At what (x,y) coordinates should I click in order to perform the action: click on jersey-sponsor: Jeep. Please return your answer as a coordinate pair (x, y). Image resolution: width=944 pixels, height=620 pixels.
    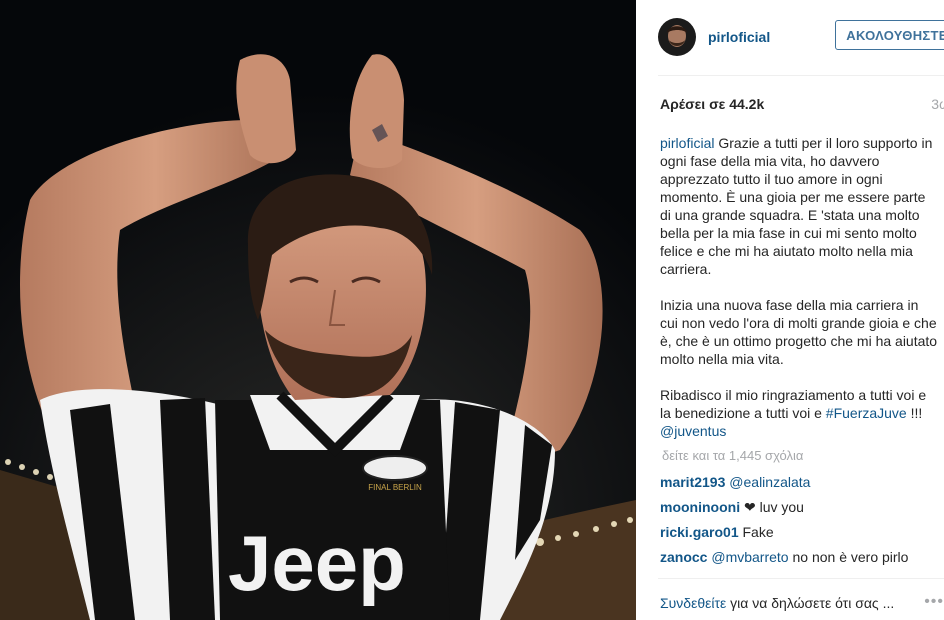
    Looking at the image, I should click on (317, 563).